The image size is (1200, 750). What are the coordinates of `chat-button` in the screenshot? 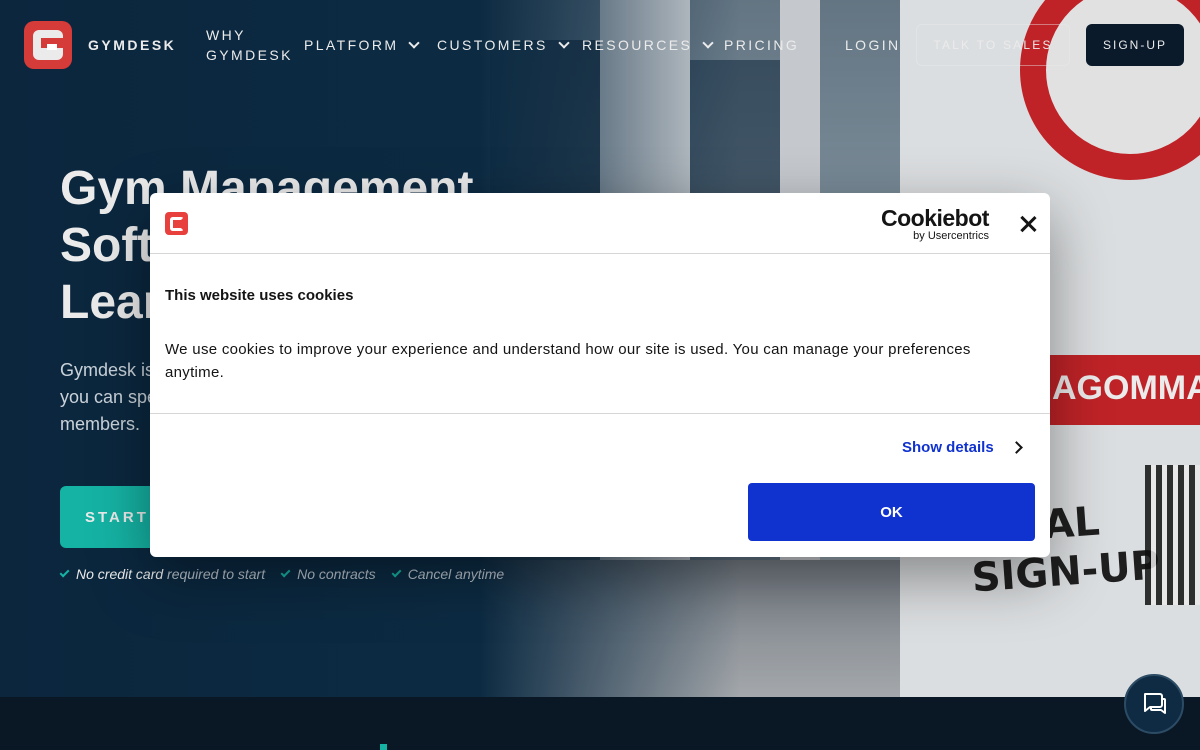 It's located at (1154, 704).